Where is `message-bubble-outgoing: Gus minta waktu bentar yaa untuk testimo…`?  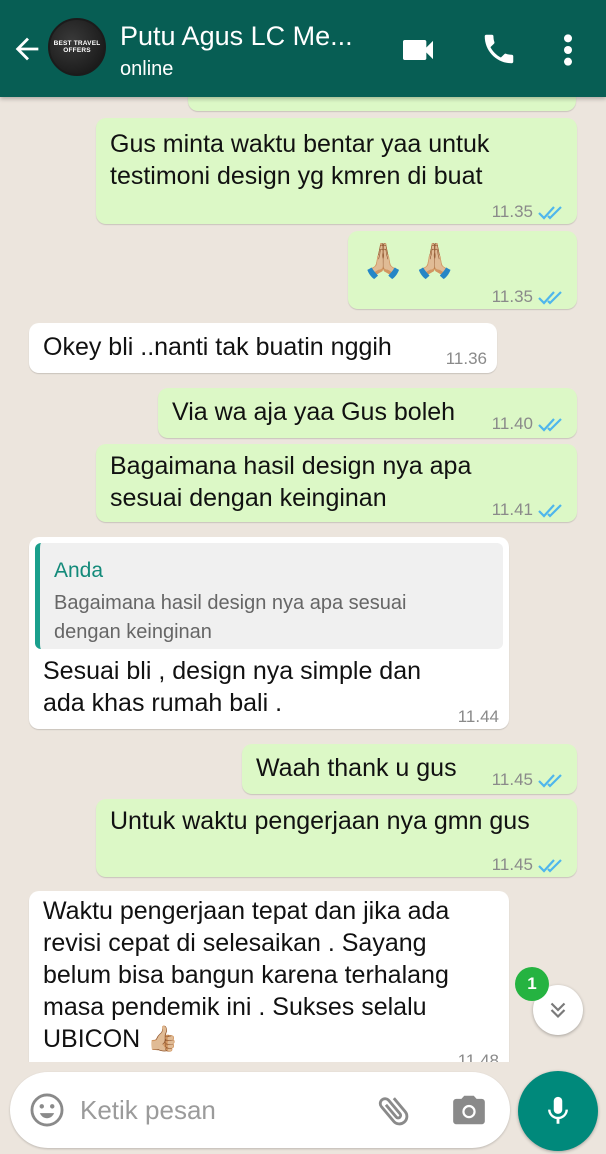 message-bubble-outgoing: Gus minta waktu bentar yaa untuk testimo… is located at coordinates (336, 171).